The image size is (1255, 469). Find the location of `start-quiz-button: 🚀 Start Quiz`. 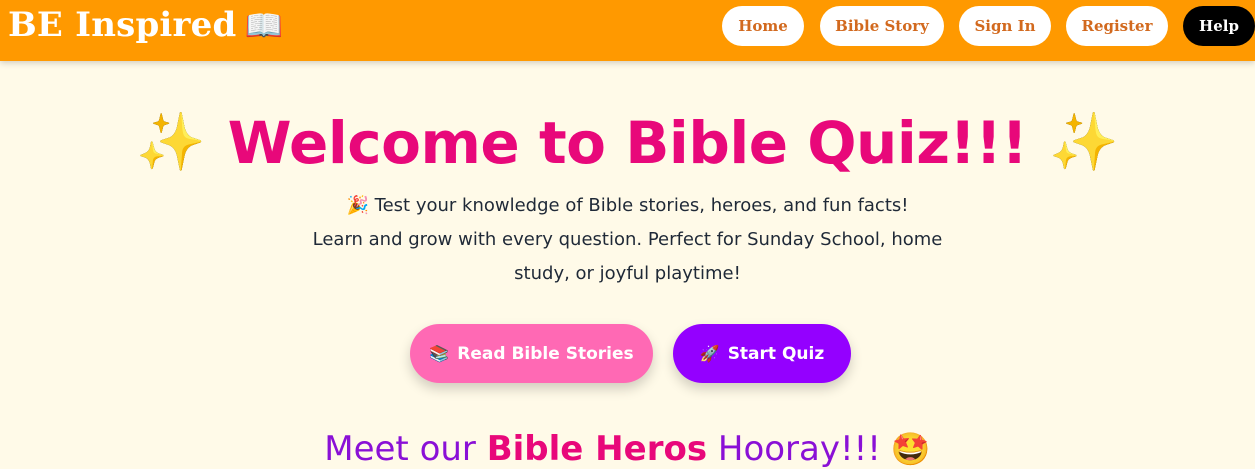

start-quiz-button: 🚀 Start Quiz is located at coordinates (762, 353).